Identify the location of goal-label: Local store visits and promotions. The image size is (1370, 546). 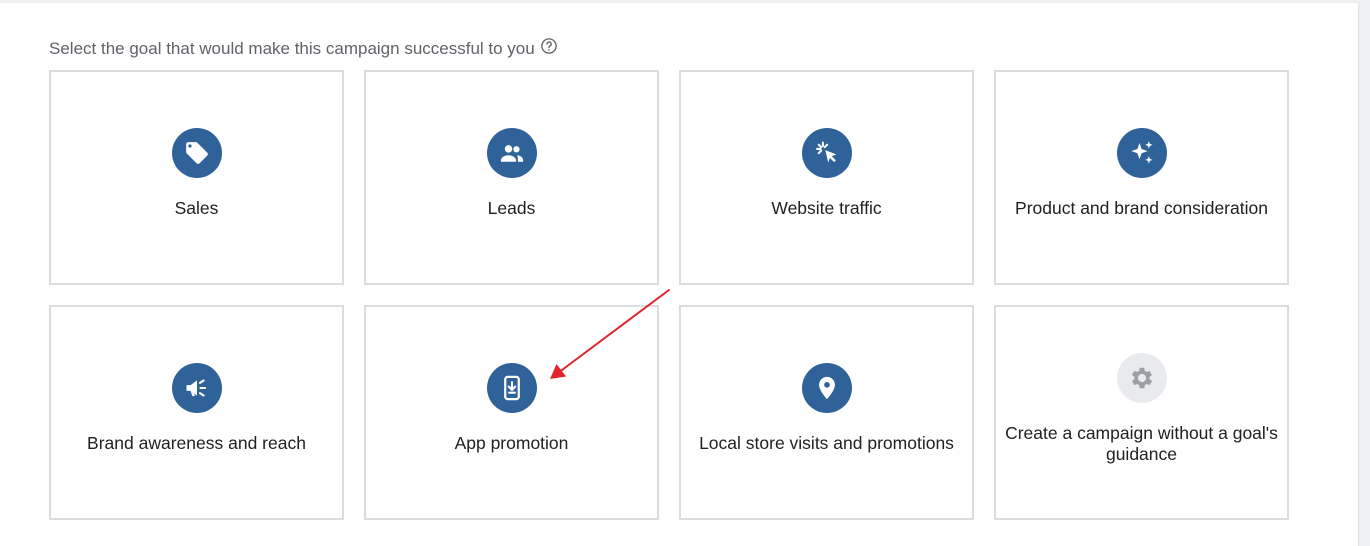
(826, 443).